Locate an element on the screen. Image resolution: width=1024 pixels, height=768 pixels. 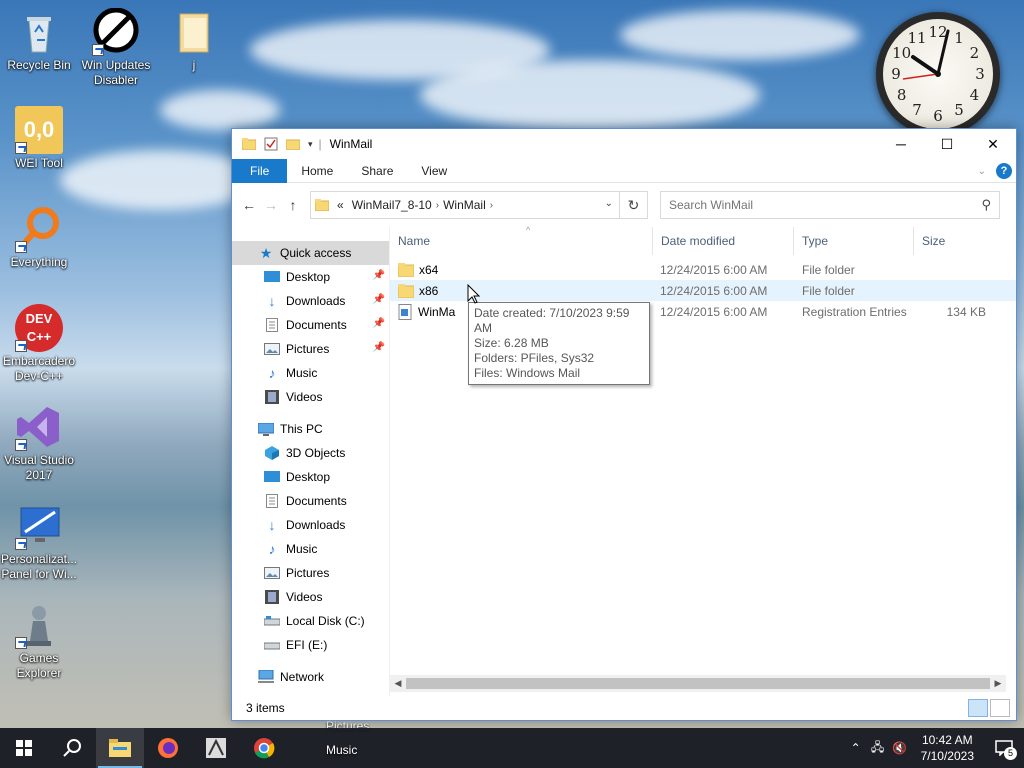
address-dropdown-icon: ⌄ is located at coordinates (609, 203).